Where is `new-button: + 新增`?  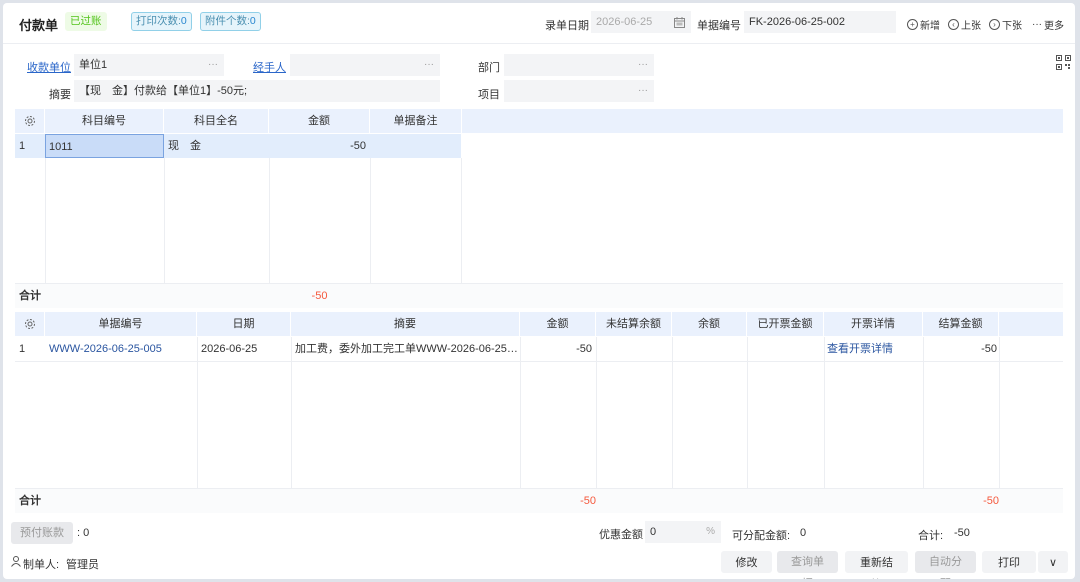
new-button: + 新增 is located at coordinates (923, 24).